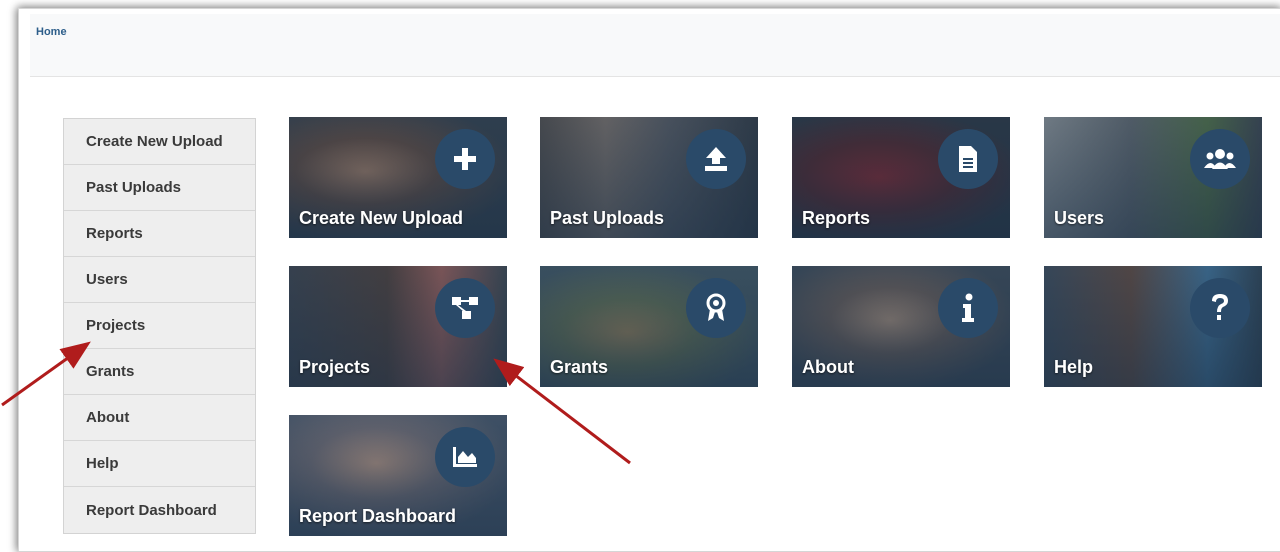 The width and height of the screenshot is (1280, 552). I want to click on annotation-arrow-tile, so click(562, 411).